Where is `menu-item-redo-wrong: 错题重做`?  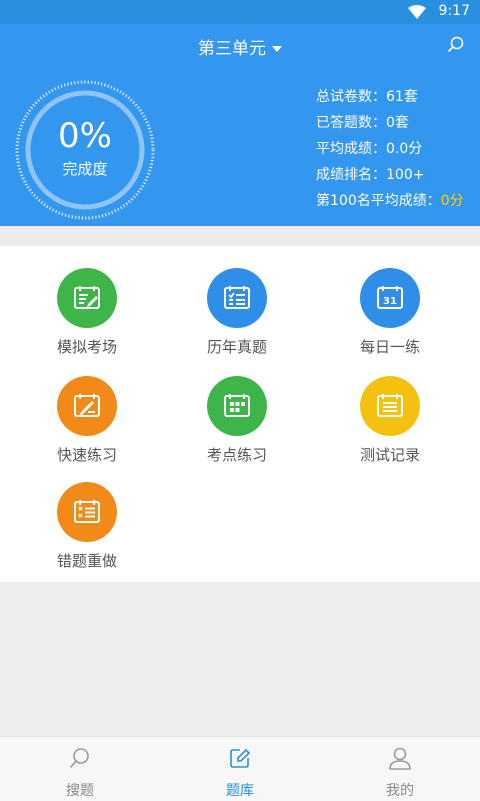 menu-item-redo-wrong: 错题重做 is located at coordinates (87, 526).